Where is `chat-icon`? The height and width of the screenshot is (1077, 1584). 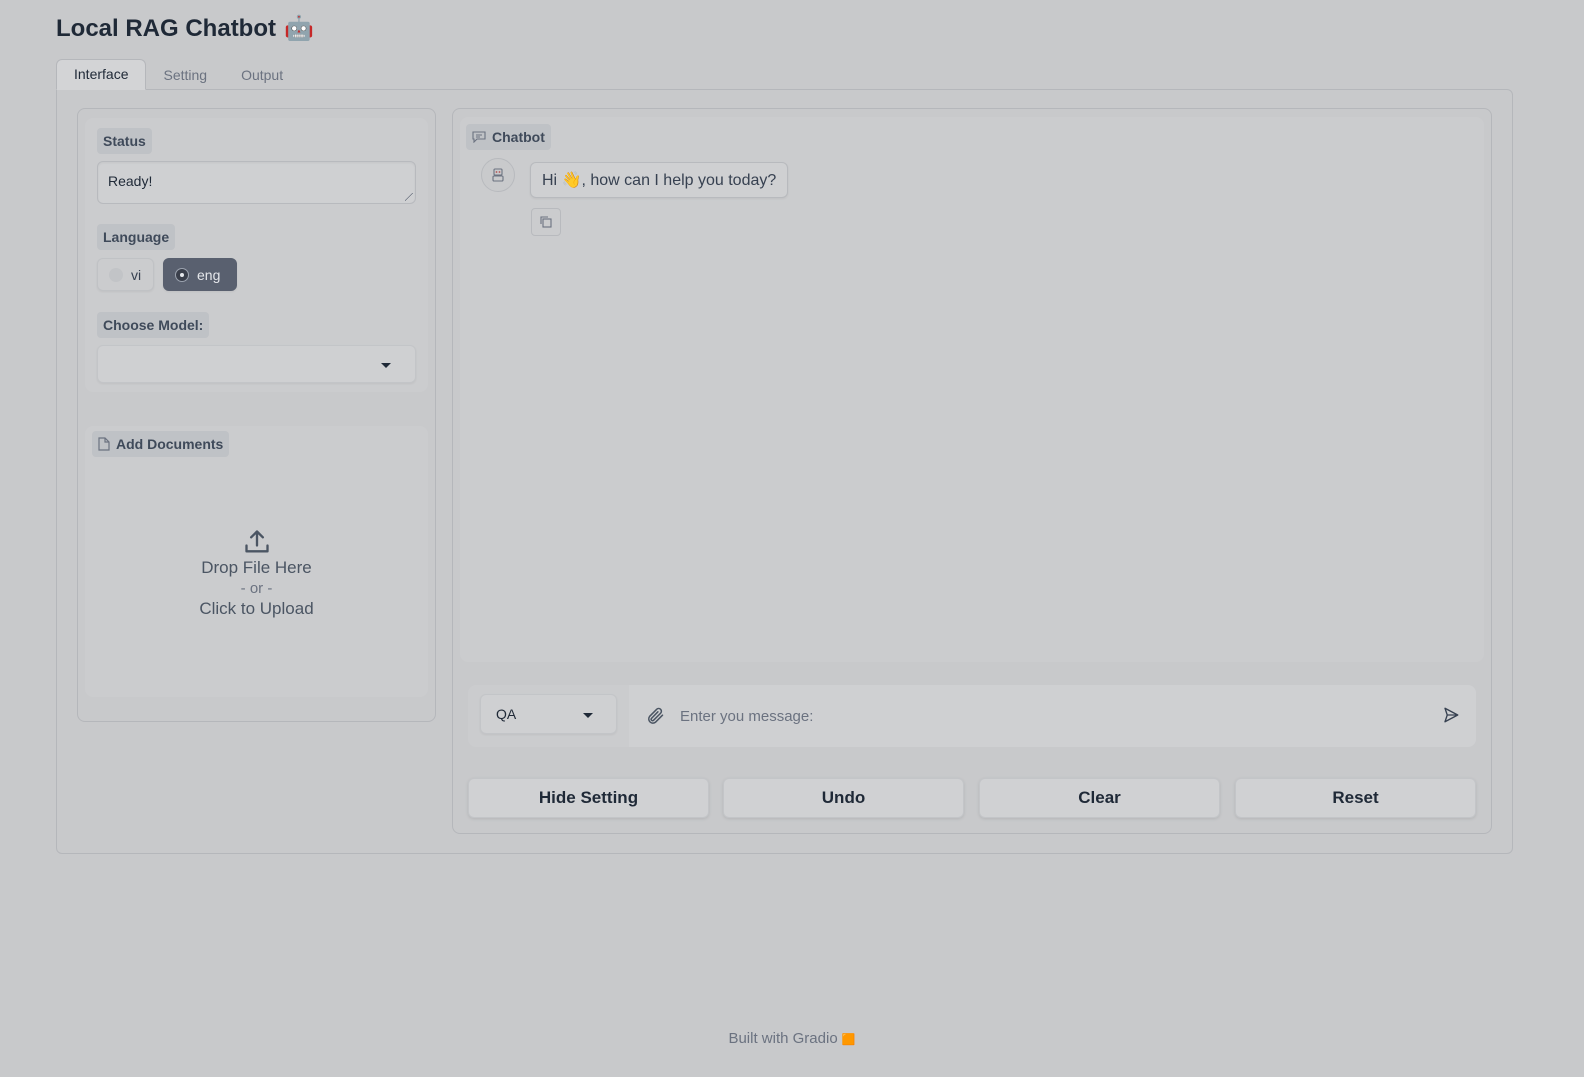
chat-icon is located at coordinates (479, 137).